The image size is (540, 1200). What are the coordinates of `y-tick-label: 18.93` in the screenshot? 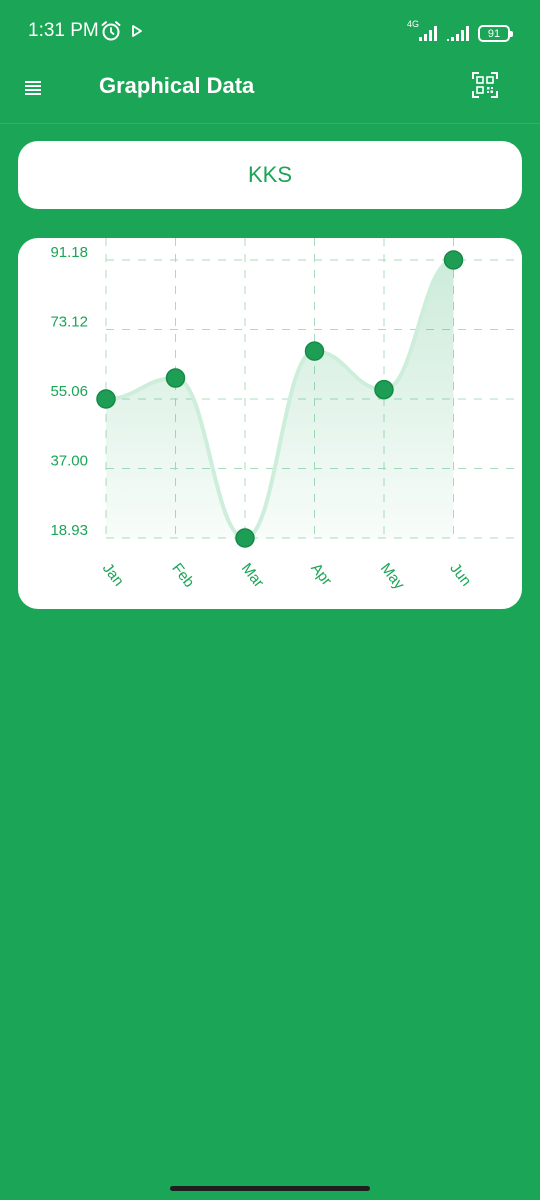 It's located at (69, 530).